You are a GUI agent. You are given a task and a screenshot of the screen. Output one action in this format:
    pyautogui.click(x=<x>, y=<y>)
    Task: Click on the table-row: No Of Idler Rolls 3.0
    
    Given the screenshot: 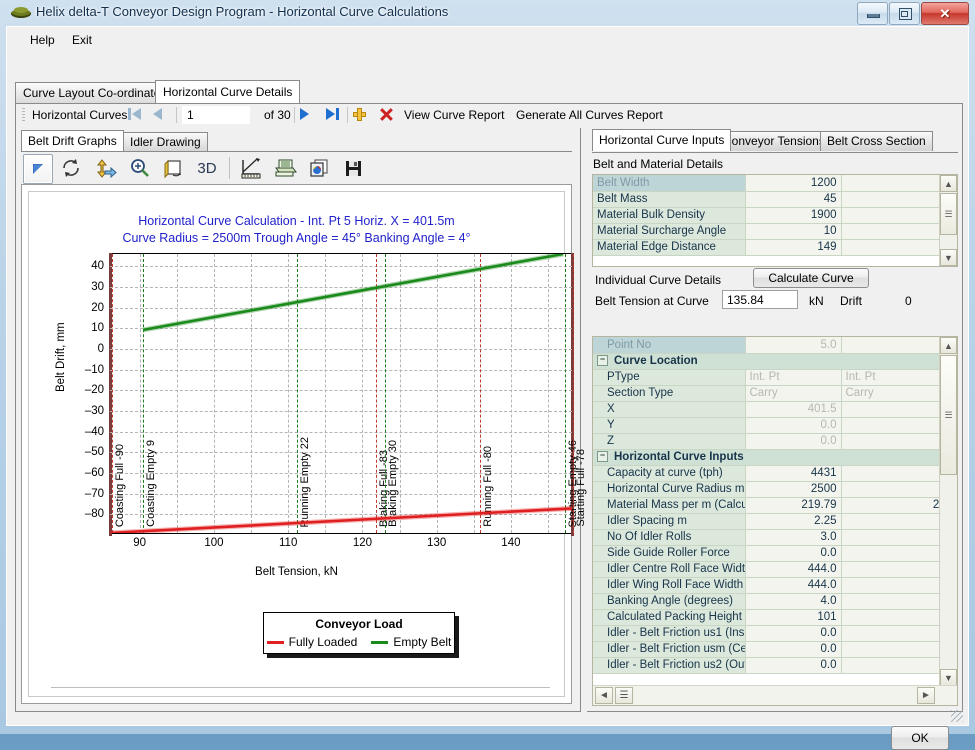 What is the action you would take?
    pyautogui.click(x=775, y=537)
    